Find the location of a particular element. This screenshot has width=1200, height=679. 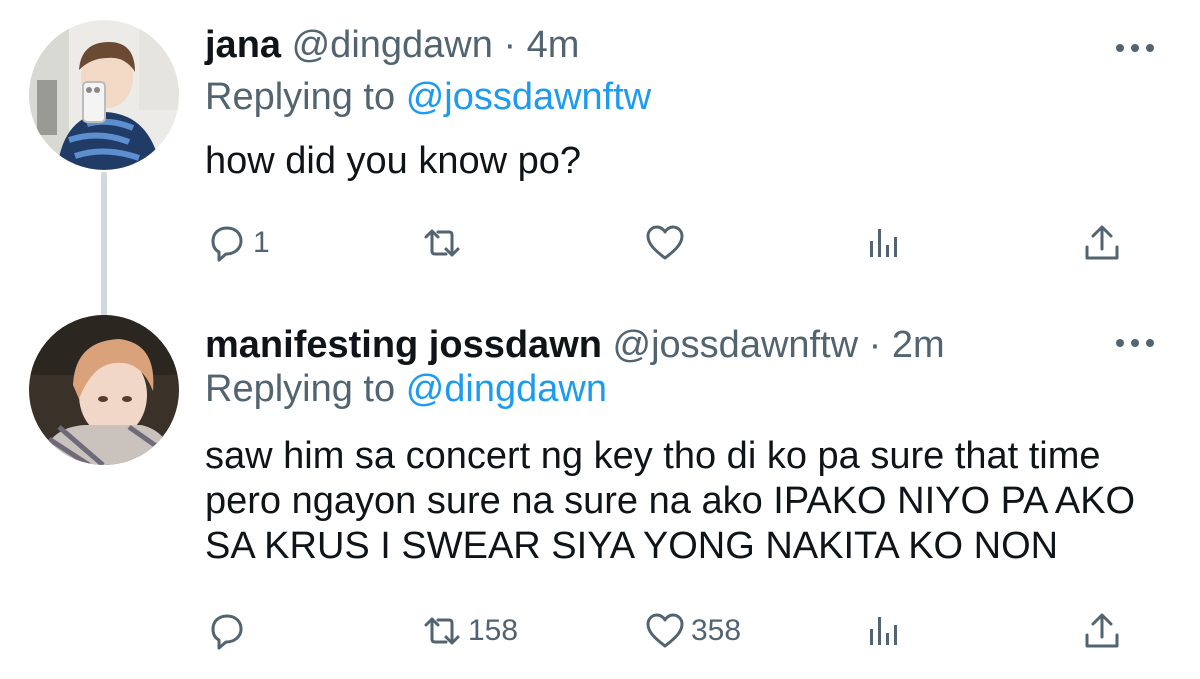

retweet-button is located at coordinates (444, 243).